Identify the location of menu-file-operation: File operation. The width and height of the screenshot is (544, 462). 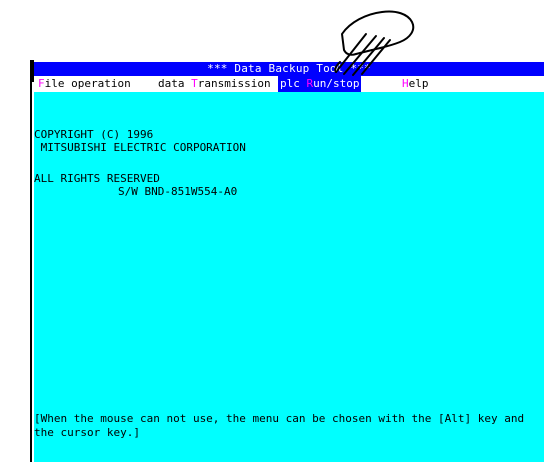
(84, 84).